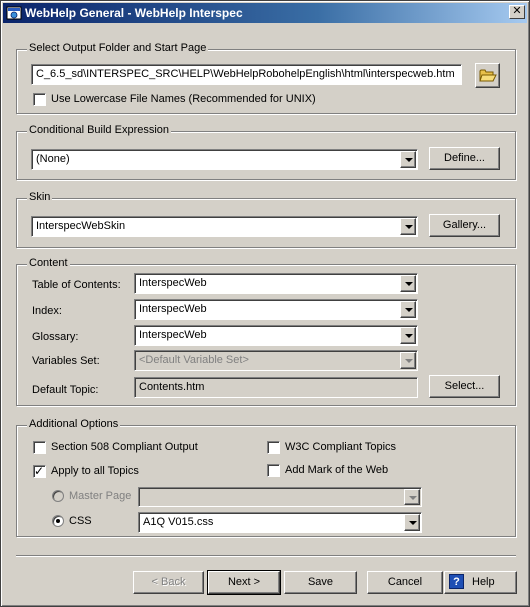 This screenshot has width=530, height=607. What do you see at coordinates (118, 48) in the screenshot?
I see `output-folder-group-label: Select Output Folder and Start Page` at bounding box center [118, 48].